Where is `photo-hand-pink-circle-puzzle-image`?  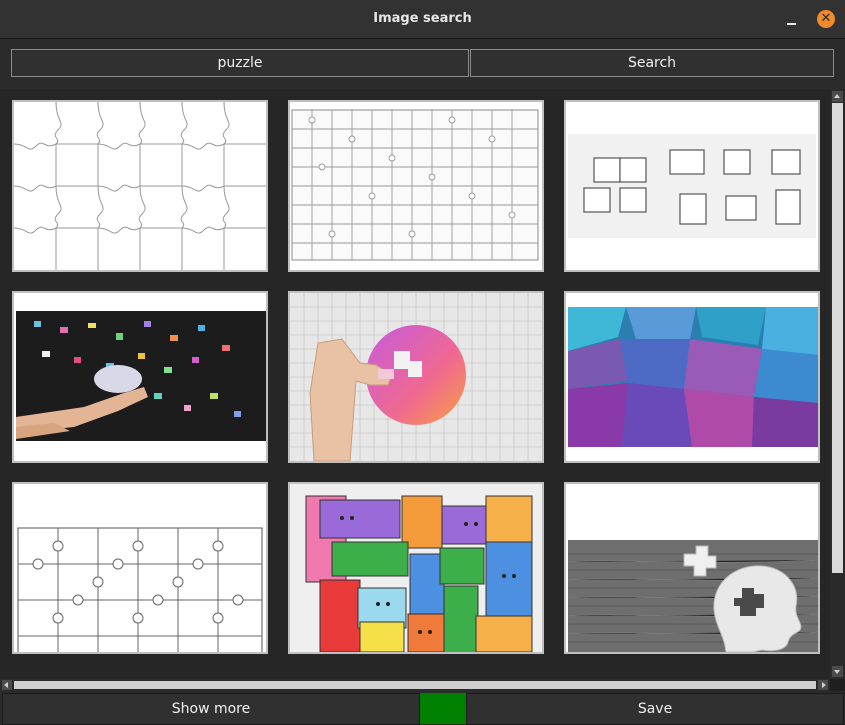
photo-hand-pink-circle-puzzle-image is located at coordinates (416, 377).